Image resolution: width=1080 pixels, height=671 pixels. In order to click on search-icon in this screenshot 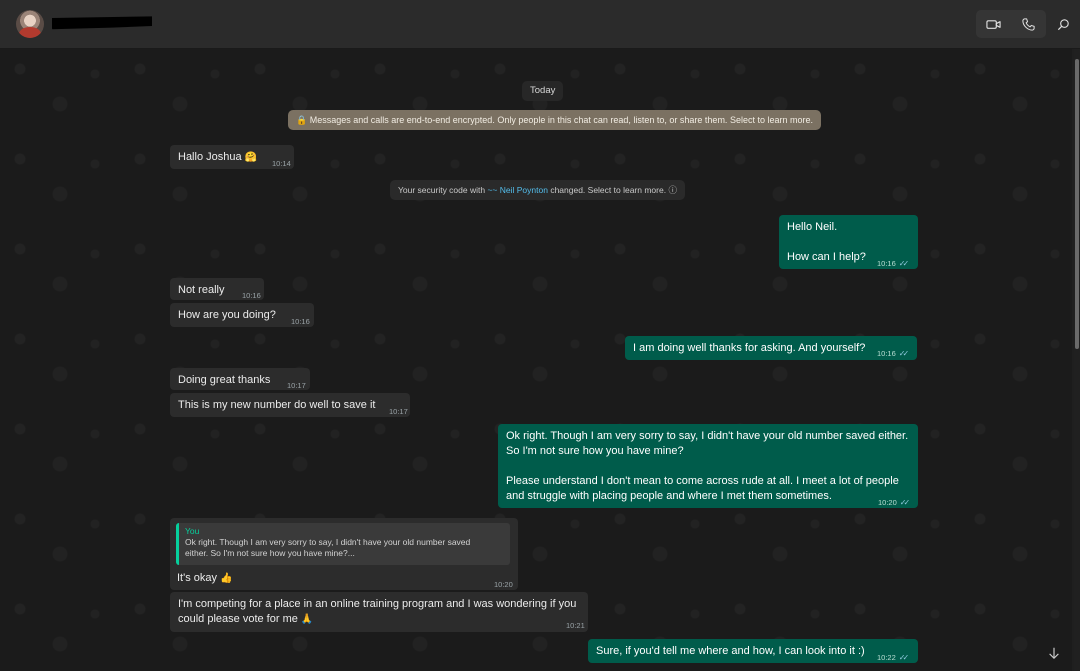, I will do `click(1063, 24)`.